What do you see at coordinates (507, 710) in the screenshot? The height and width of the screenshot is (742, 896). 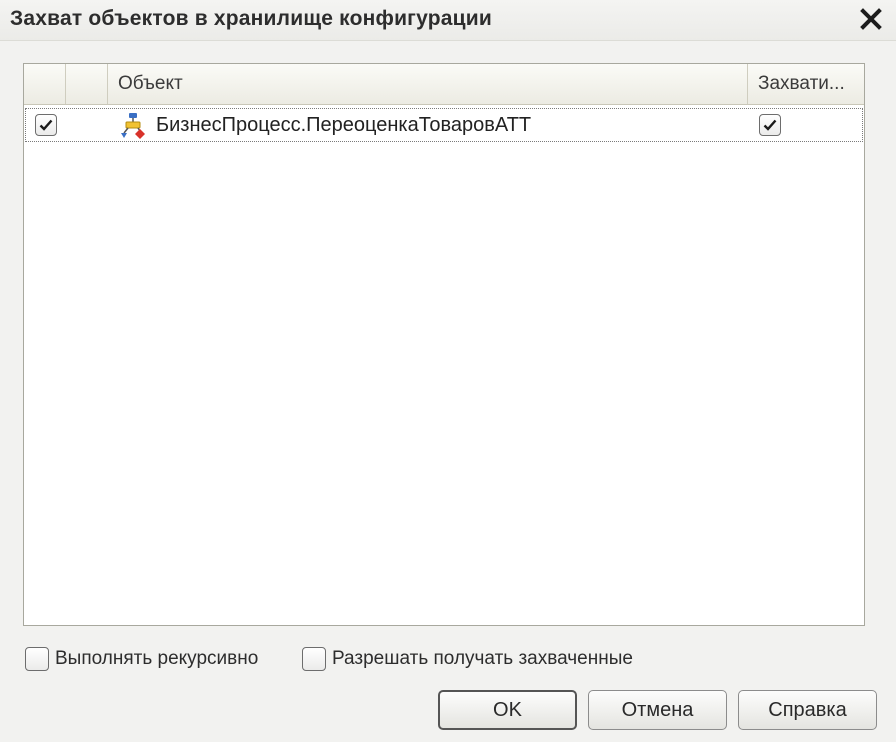 I see `ok-button: OK` at bounding box center [507, 710].